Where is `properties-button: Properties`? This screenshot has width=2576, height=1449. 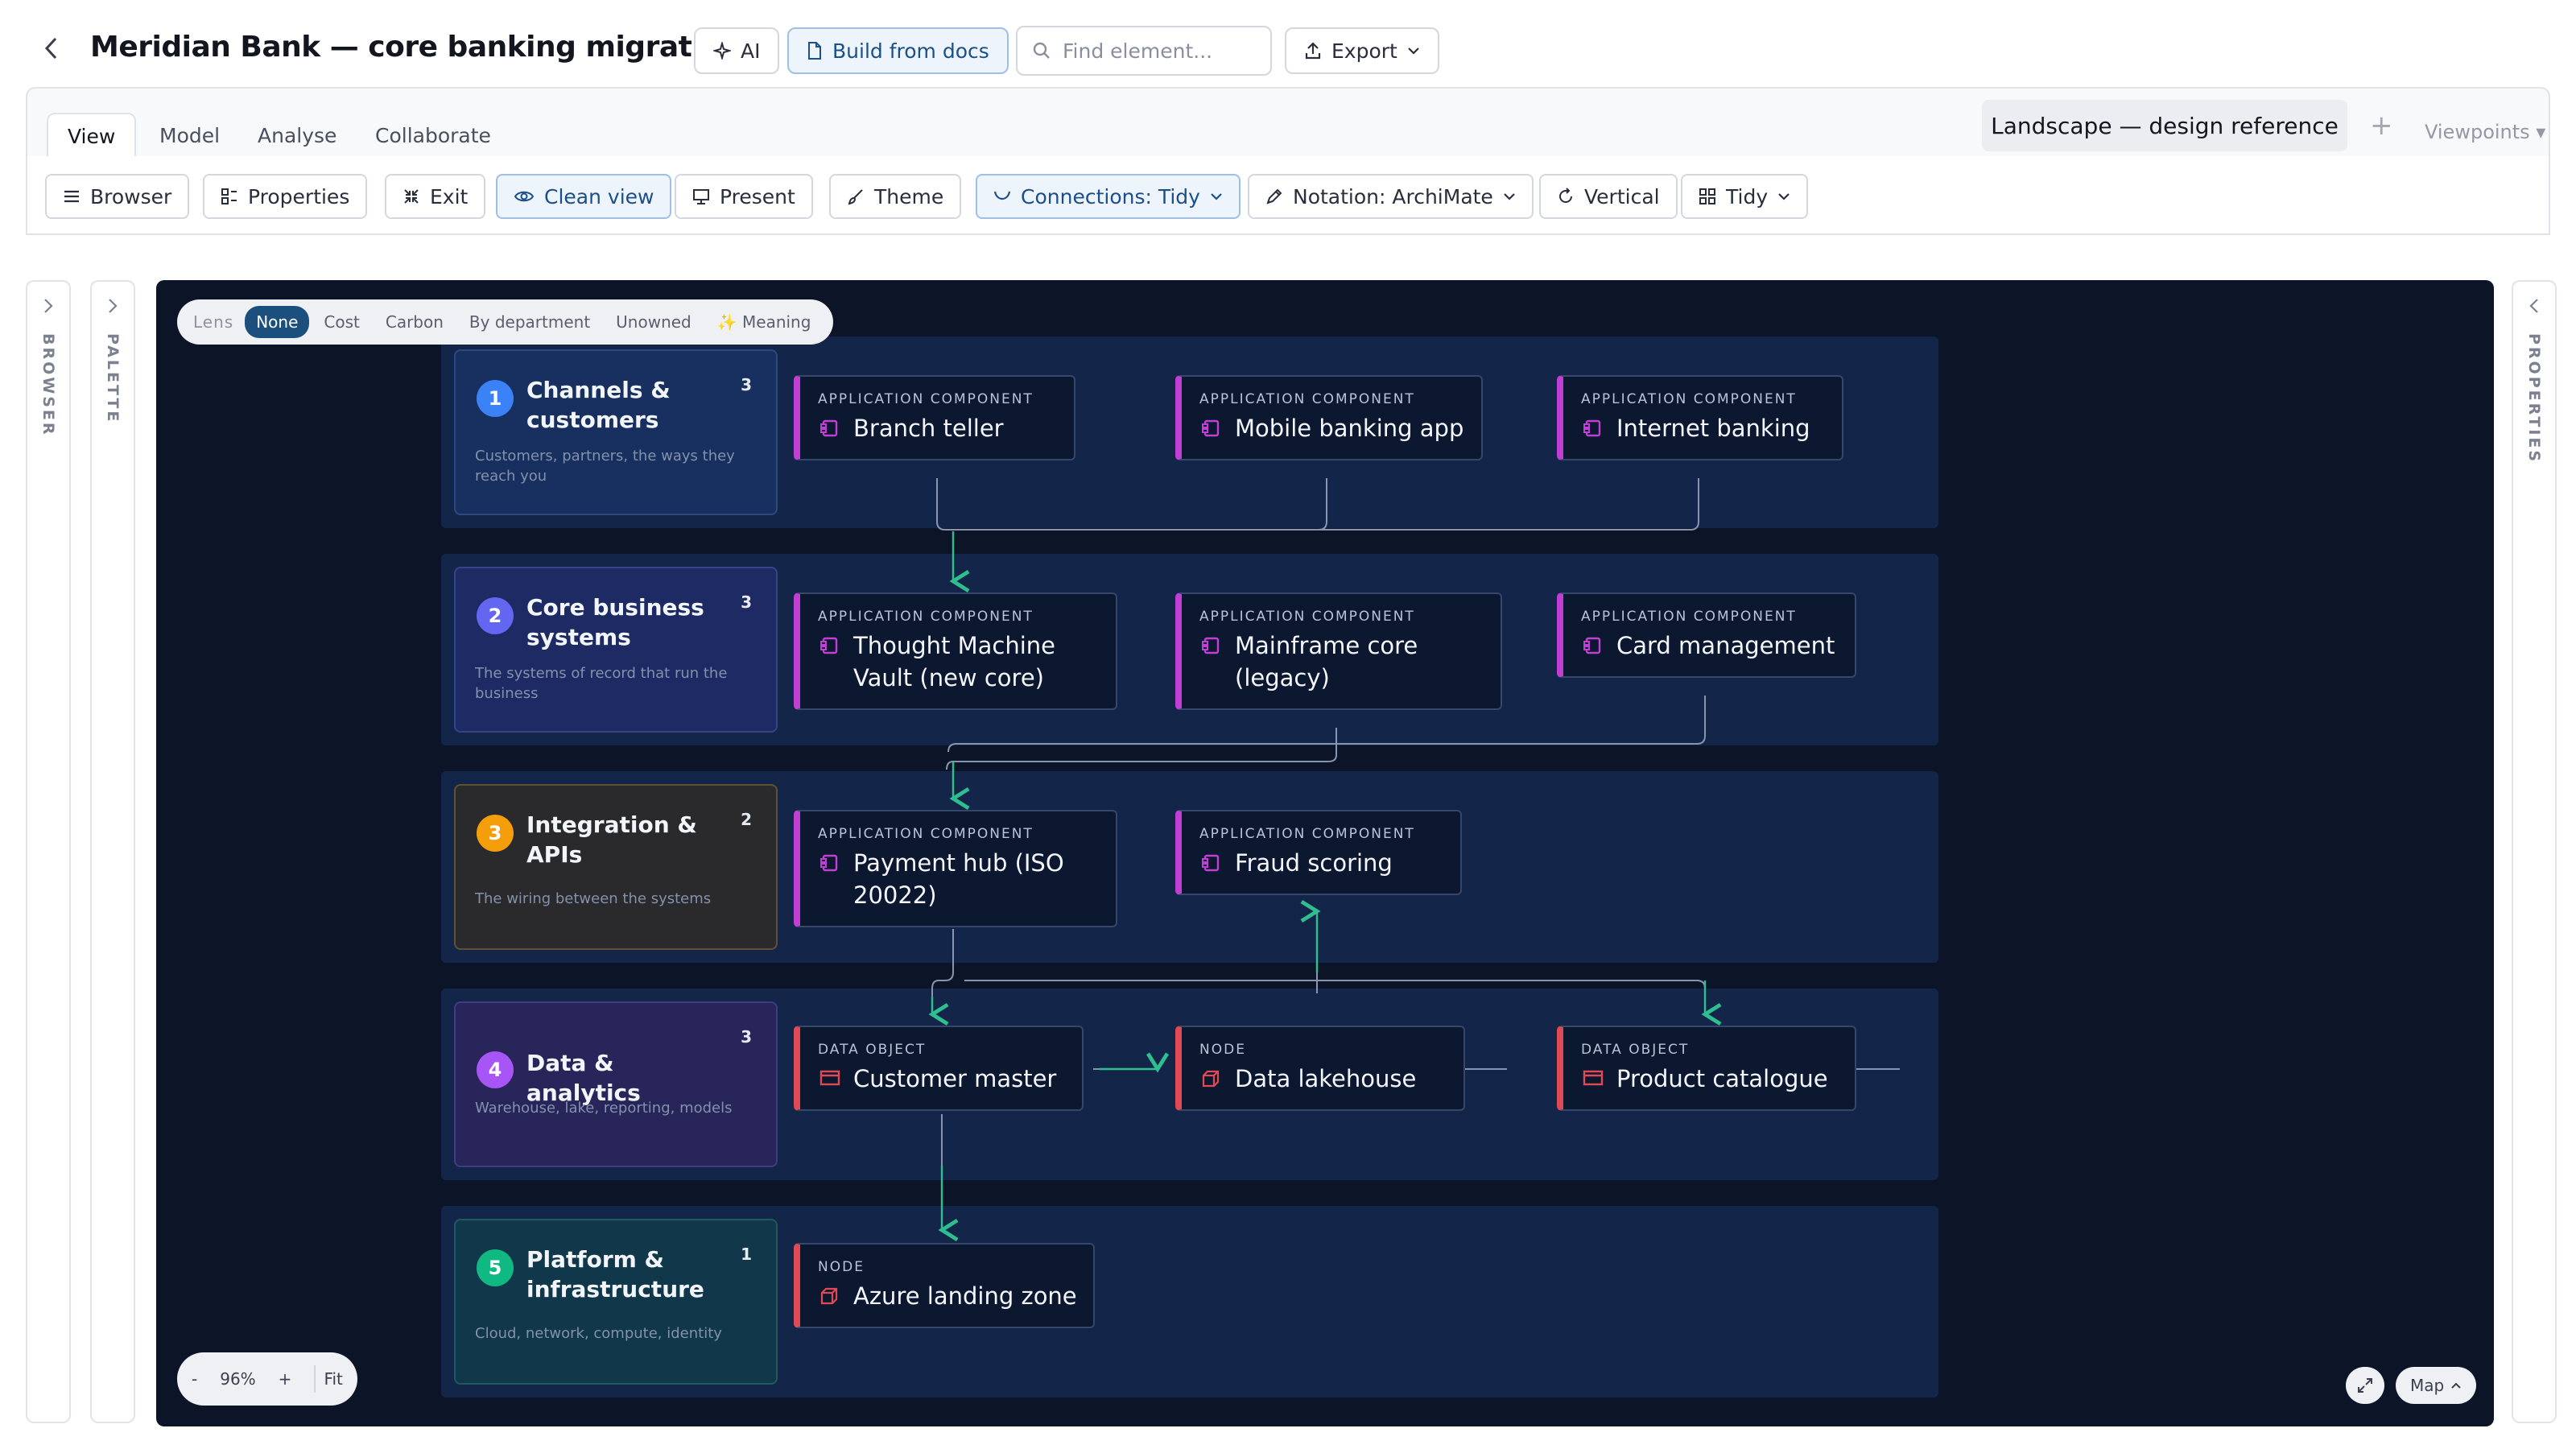 properties-button: Properties is located at coordinates (285, 196).